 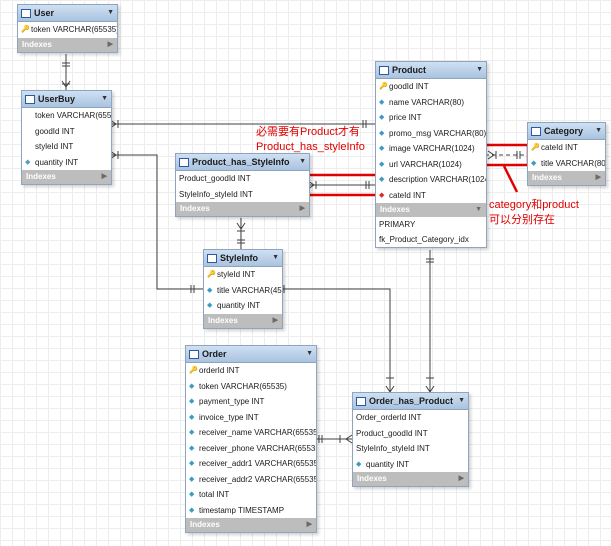 I want to click on column-row: 🔑 orderId INT, so click(x=251, y=371).